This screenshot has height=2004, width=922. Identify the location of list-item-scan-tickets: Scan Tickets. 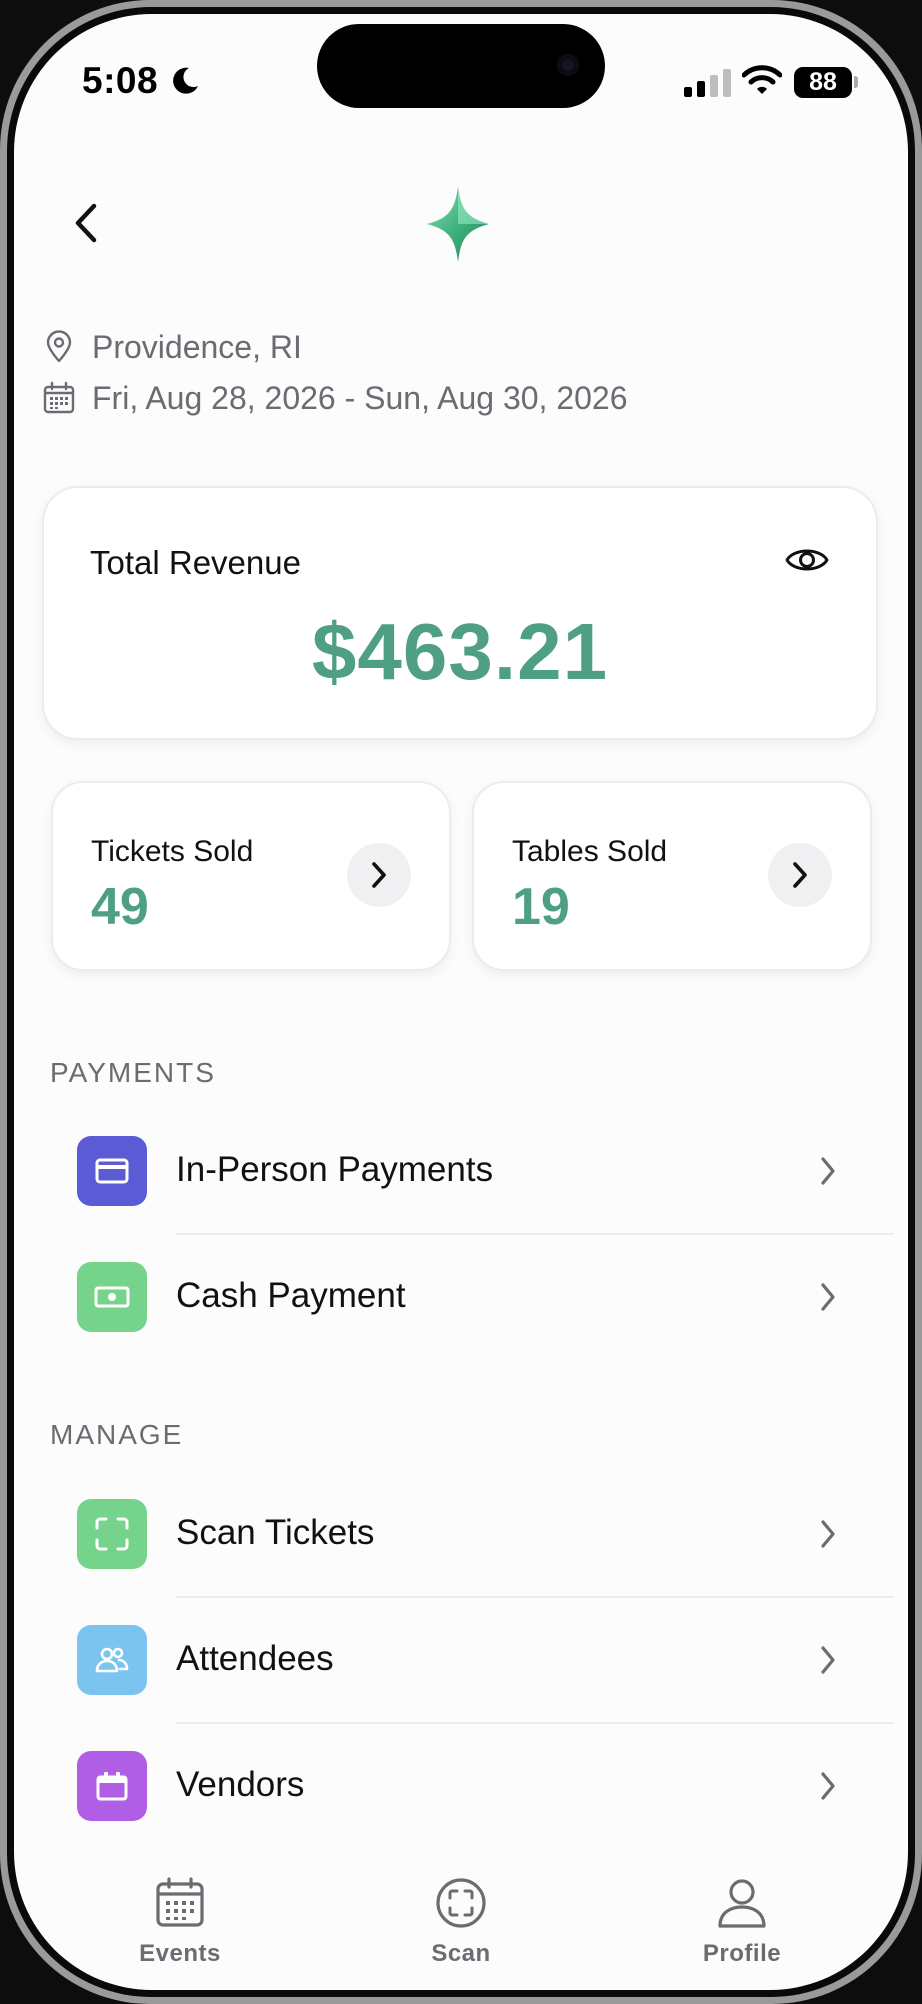
(461, 1534).